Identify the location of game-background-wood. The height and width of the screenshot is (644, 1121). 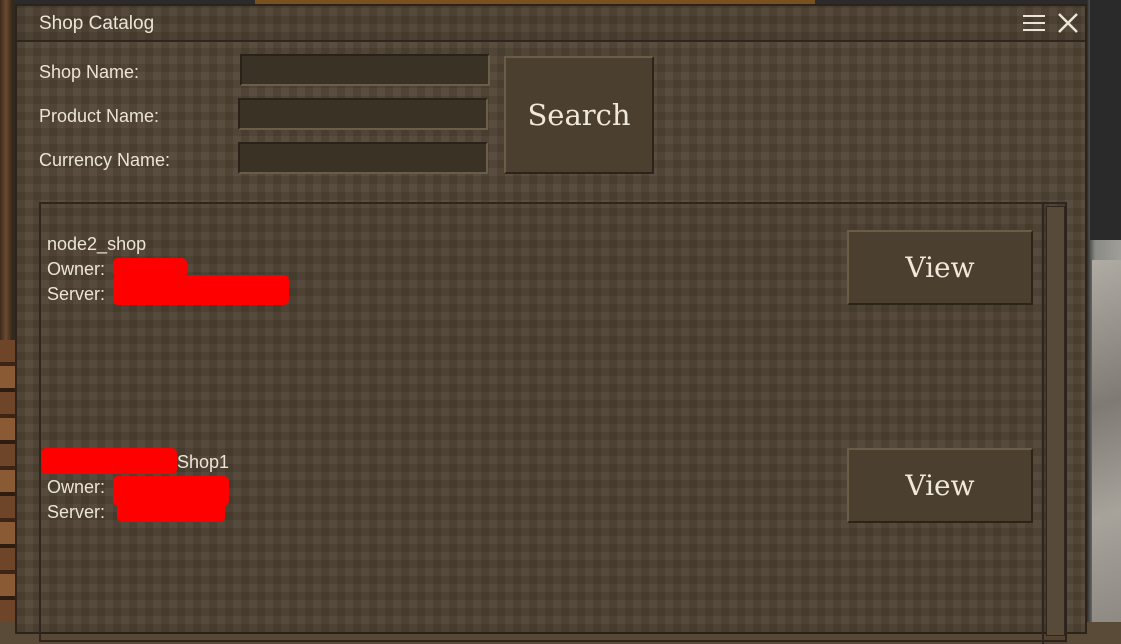
(8, 481).